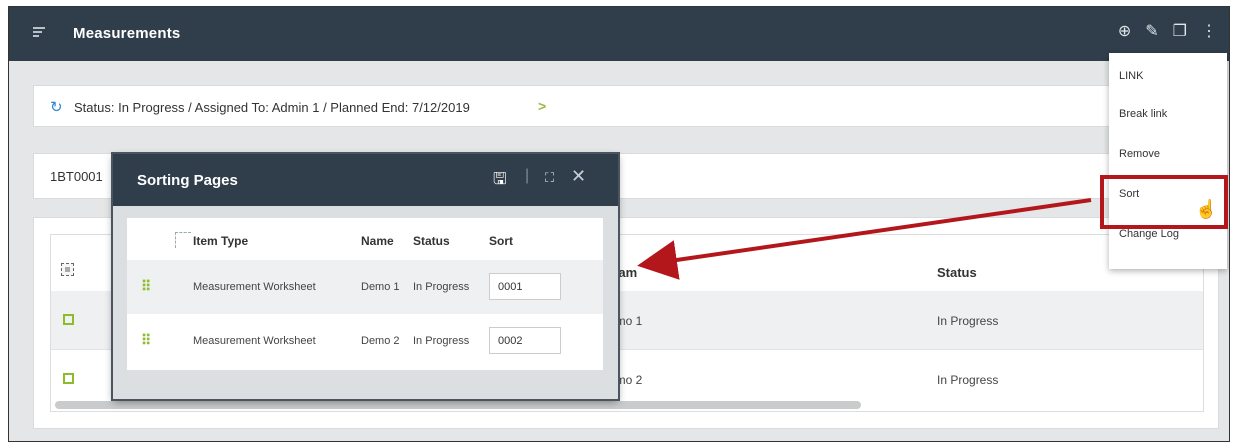 The height and width of the screenshot is (447, 1236). What do you see at coordinates (183, 240) in the screenshot?
I see `item-type-icon` at bounding box center [183, 240].